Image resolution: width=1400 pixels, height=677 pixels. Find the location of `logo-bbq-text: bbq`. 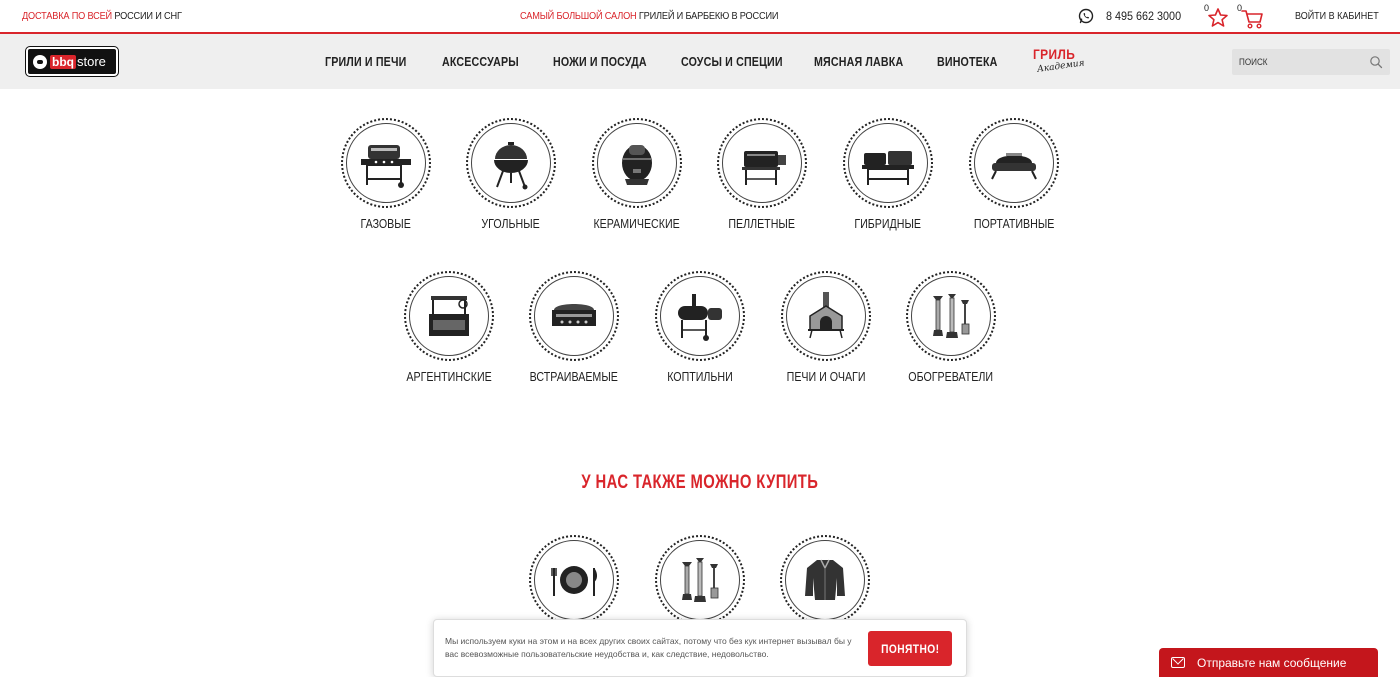

logo-bbq-text: bbq is located at coordinates (63, 61).